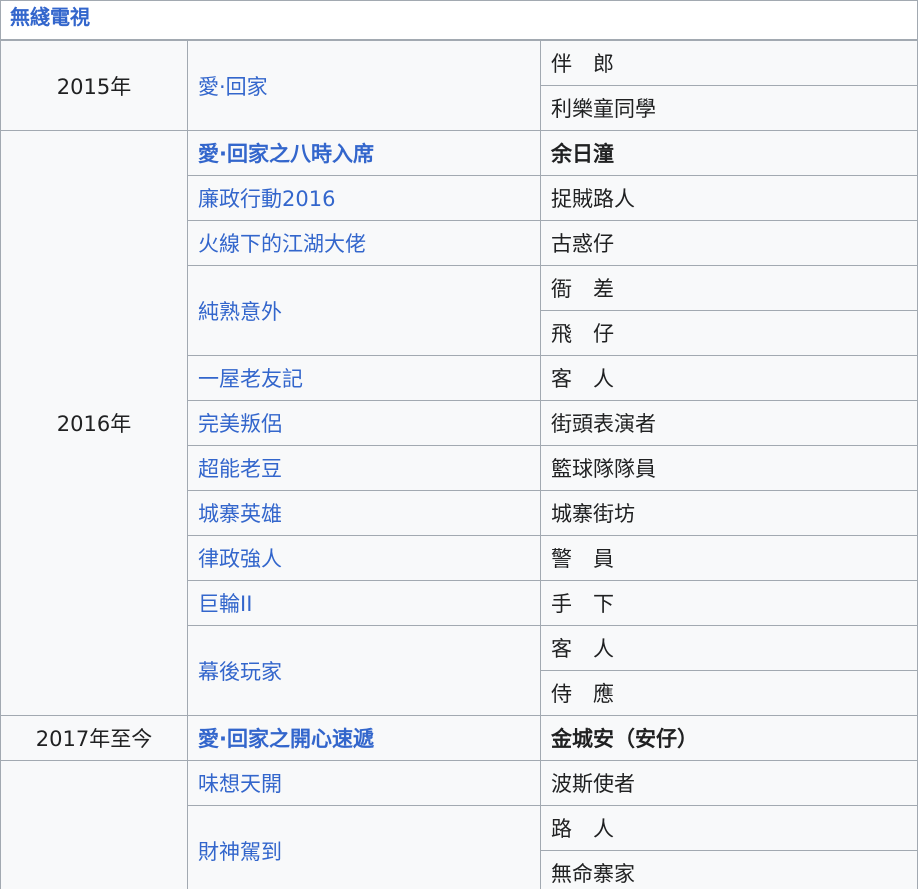 This screenshot has width=921, height=889. I want to click on role-cell: 街頭表演者, so click(728, 423).